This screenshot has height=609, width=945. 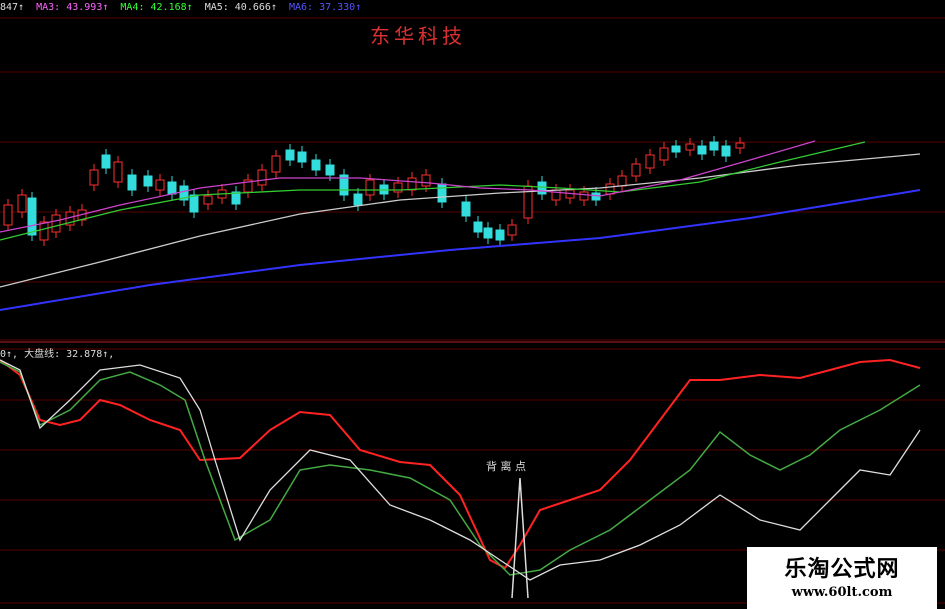 What do you see at coordinates (72, 7) in the screenshot?
I see `legend-item-ma3: MA3: 43.993↑` at bounding box center [72, 7].